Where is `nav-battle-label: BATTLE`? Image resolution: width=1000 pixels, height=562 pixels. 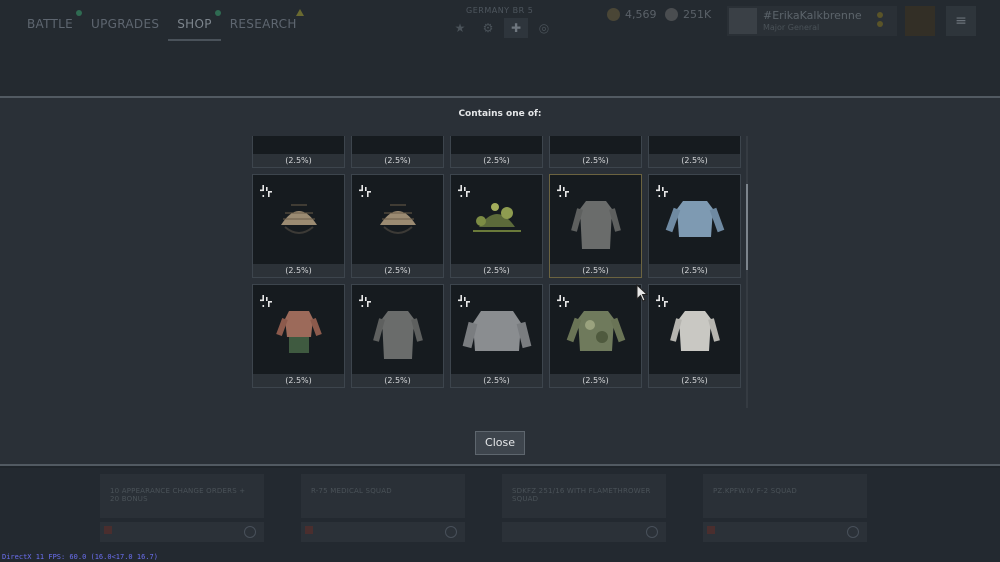 nav-battle-label: BATTLE is located at coordinates (50, 24).